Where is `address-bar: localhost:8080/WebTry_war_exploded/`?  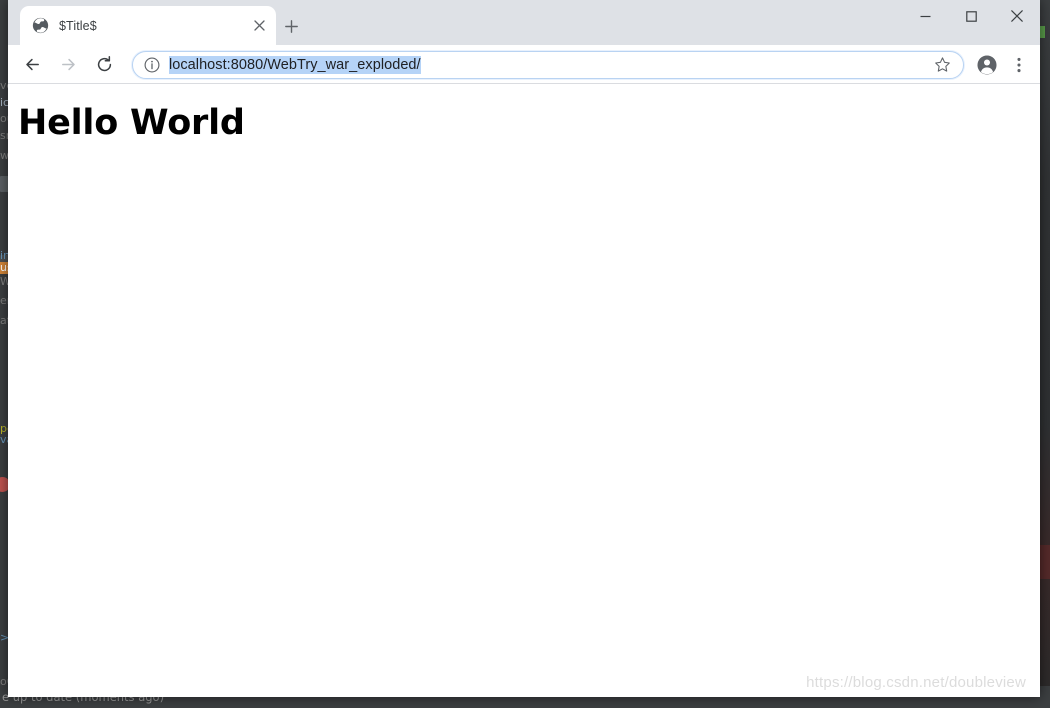
address-bar: localhost:8080/WebTry_war_exploded/ is located at coordinates (548, 64).